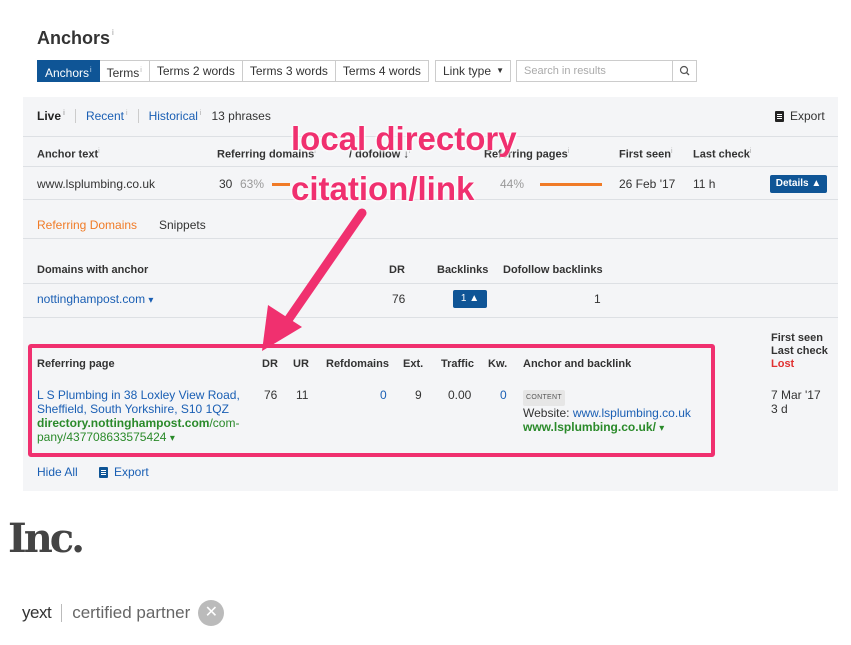  Describe the element at coordinates (124, 71) in the screenshot. I see `tab-terms: Termsi` at that location.